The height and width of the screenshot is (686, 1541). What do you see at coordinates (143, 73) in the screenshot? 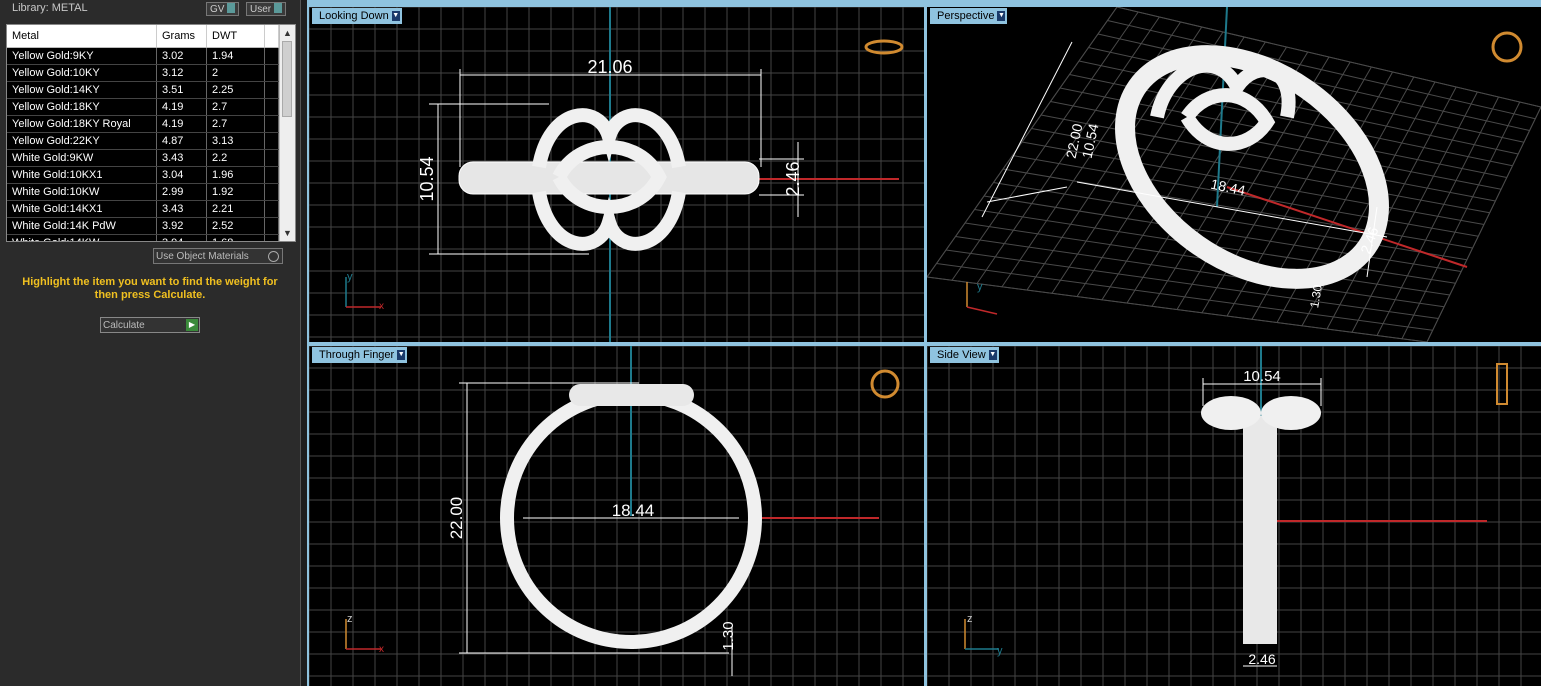
I see `table-row: Yellow Gold:10KY 3.12 2` at bounding box center [143, 73].